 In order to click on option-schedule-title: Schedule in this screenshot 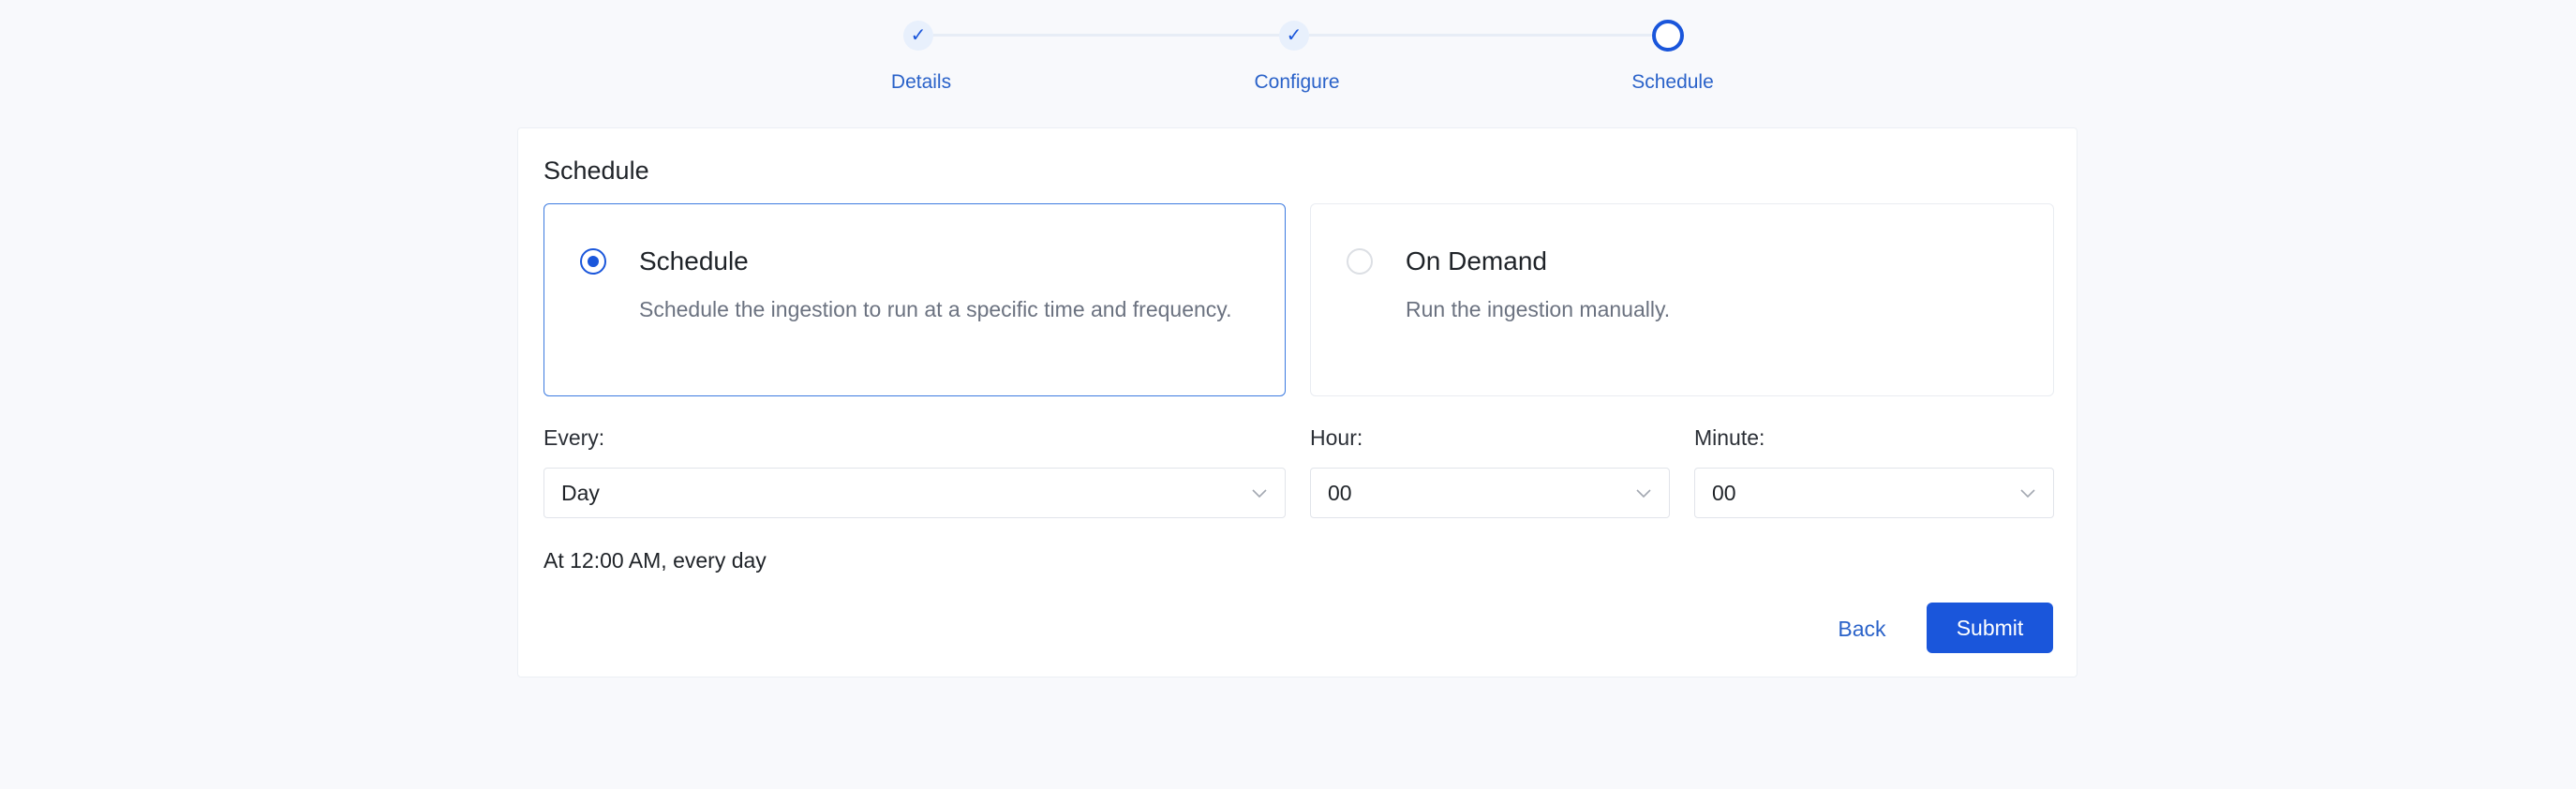, I will do `click(694, 261)`.